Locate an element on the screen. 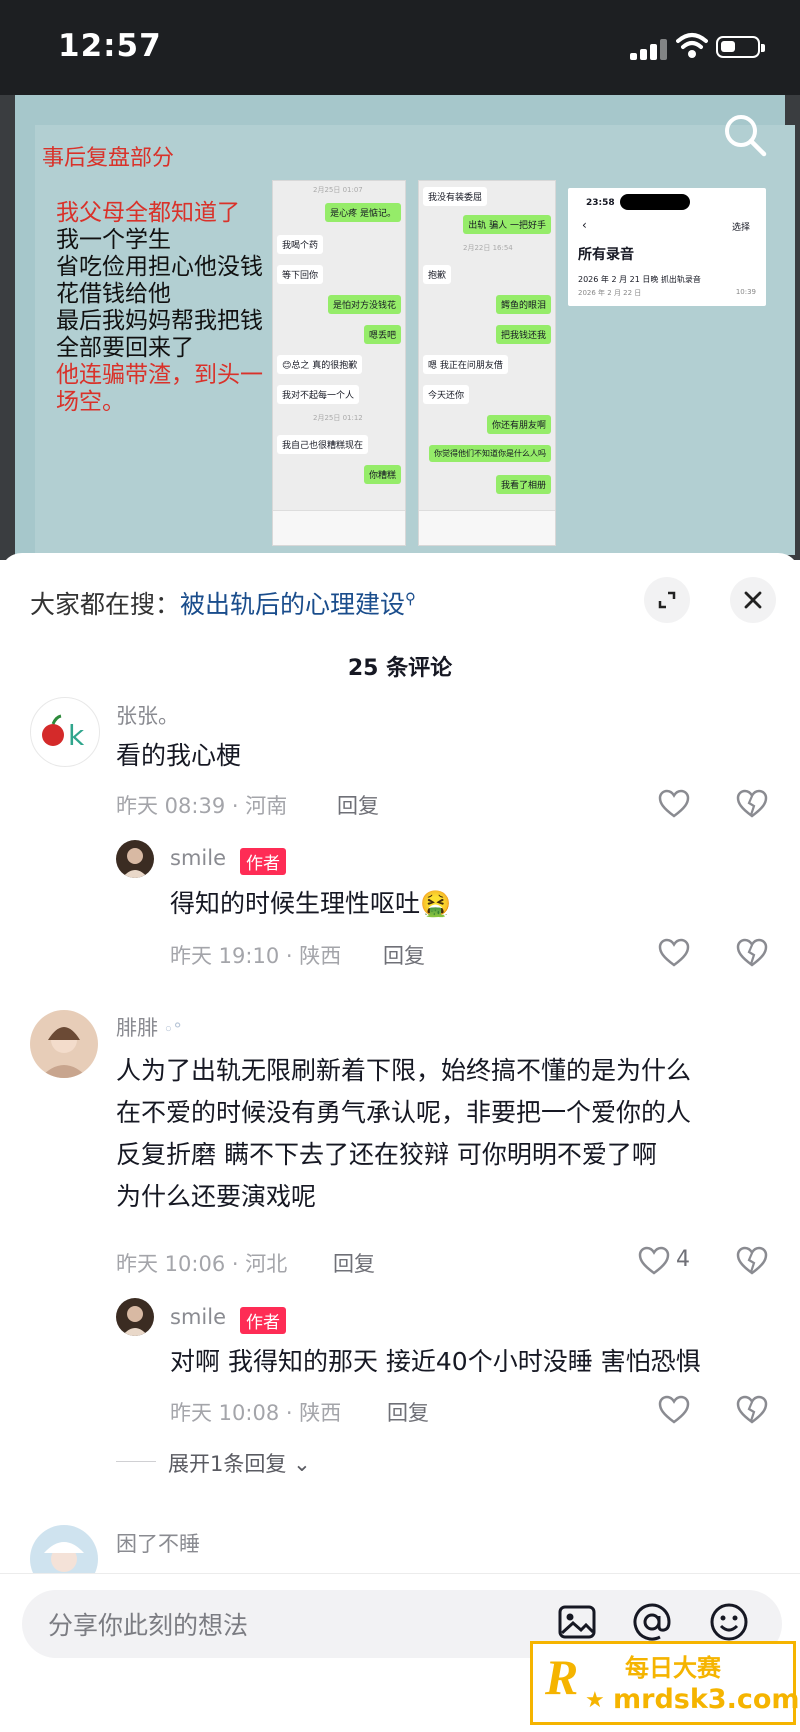 The height and width of the screenshot is (1732, 800). chat-bubble-received: 嗯 我正在问朋友借 is located at coordinates (465, 364).